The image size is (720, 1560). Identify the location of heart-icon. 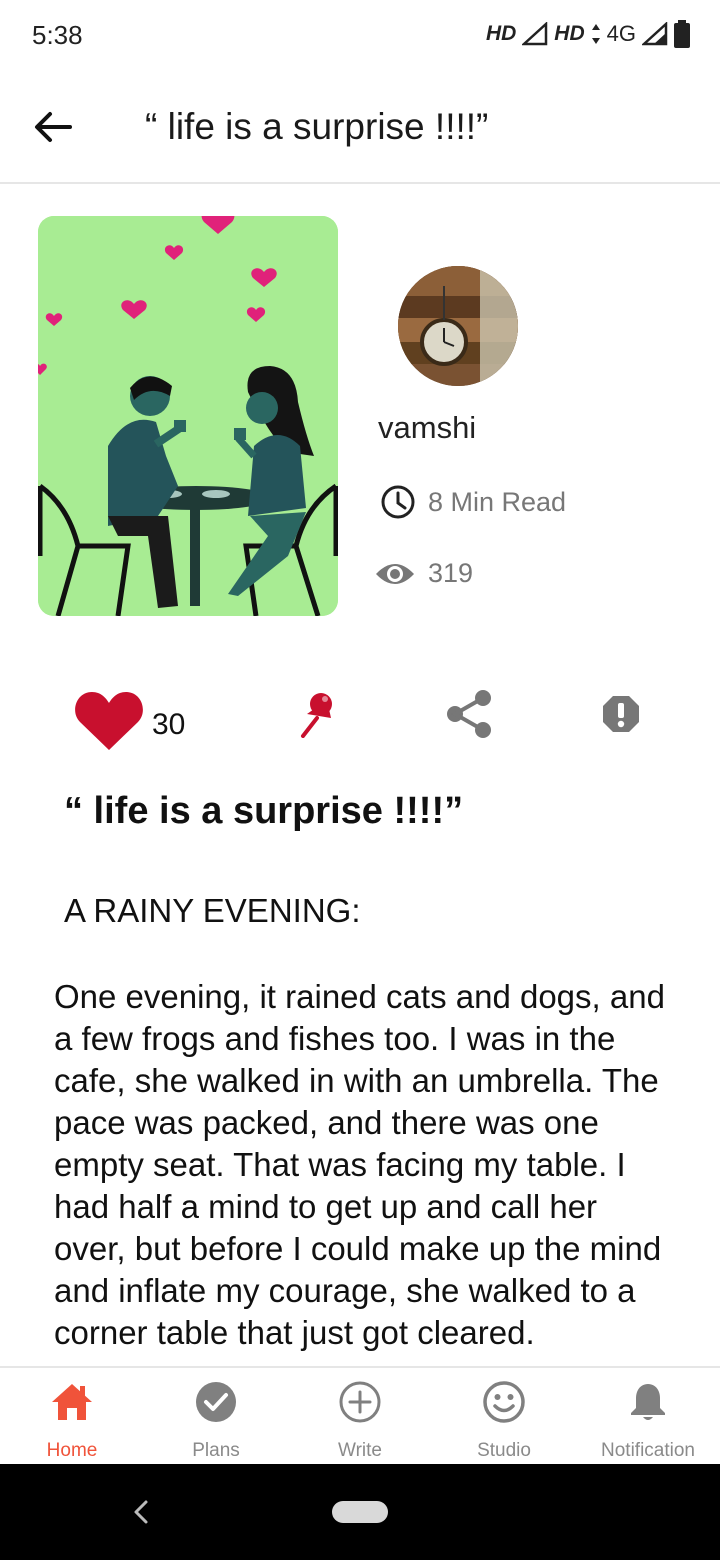
(109, 721).